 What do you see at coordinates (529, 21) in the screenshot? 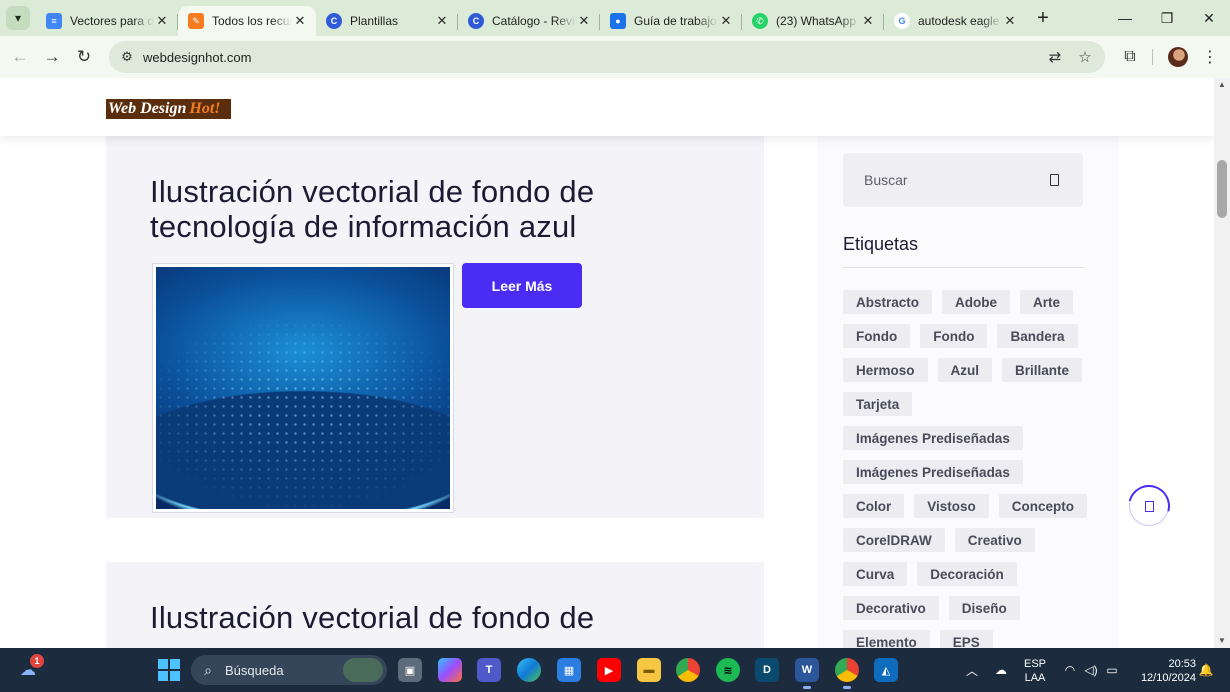
I see `tab-3: C Catálogo - Revis ✕` at bounding box center [529, 21].